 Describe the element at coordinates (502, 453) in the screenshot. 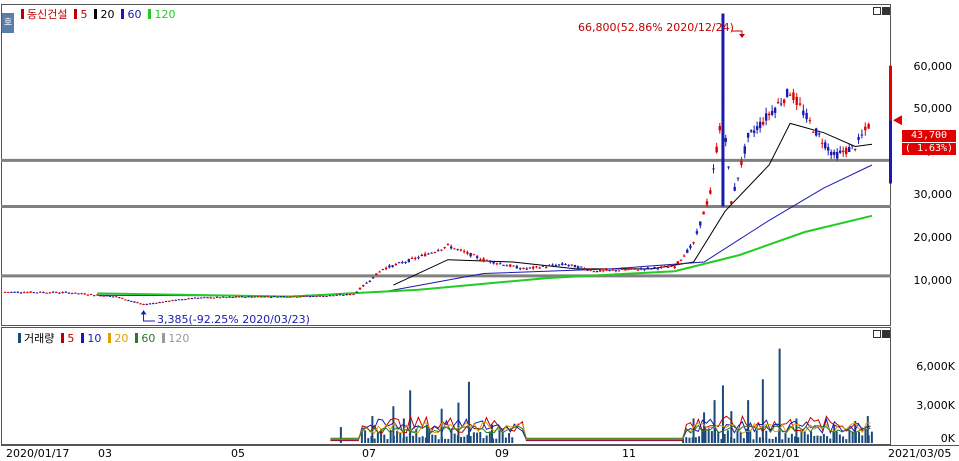

I see `x-tick-label: 09` at that location.